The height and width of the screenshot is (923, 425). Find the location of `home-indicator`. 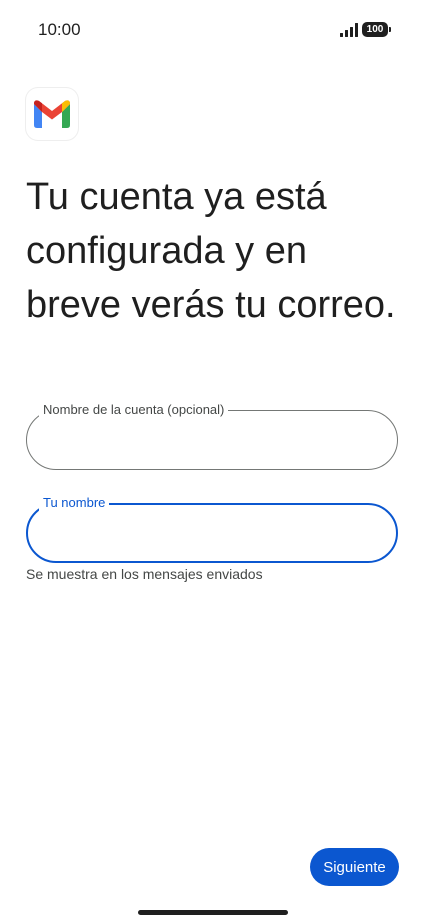

home-indicator is located at coordinates (213, 912).